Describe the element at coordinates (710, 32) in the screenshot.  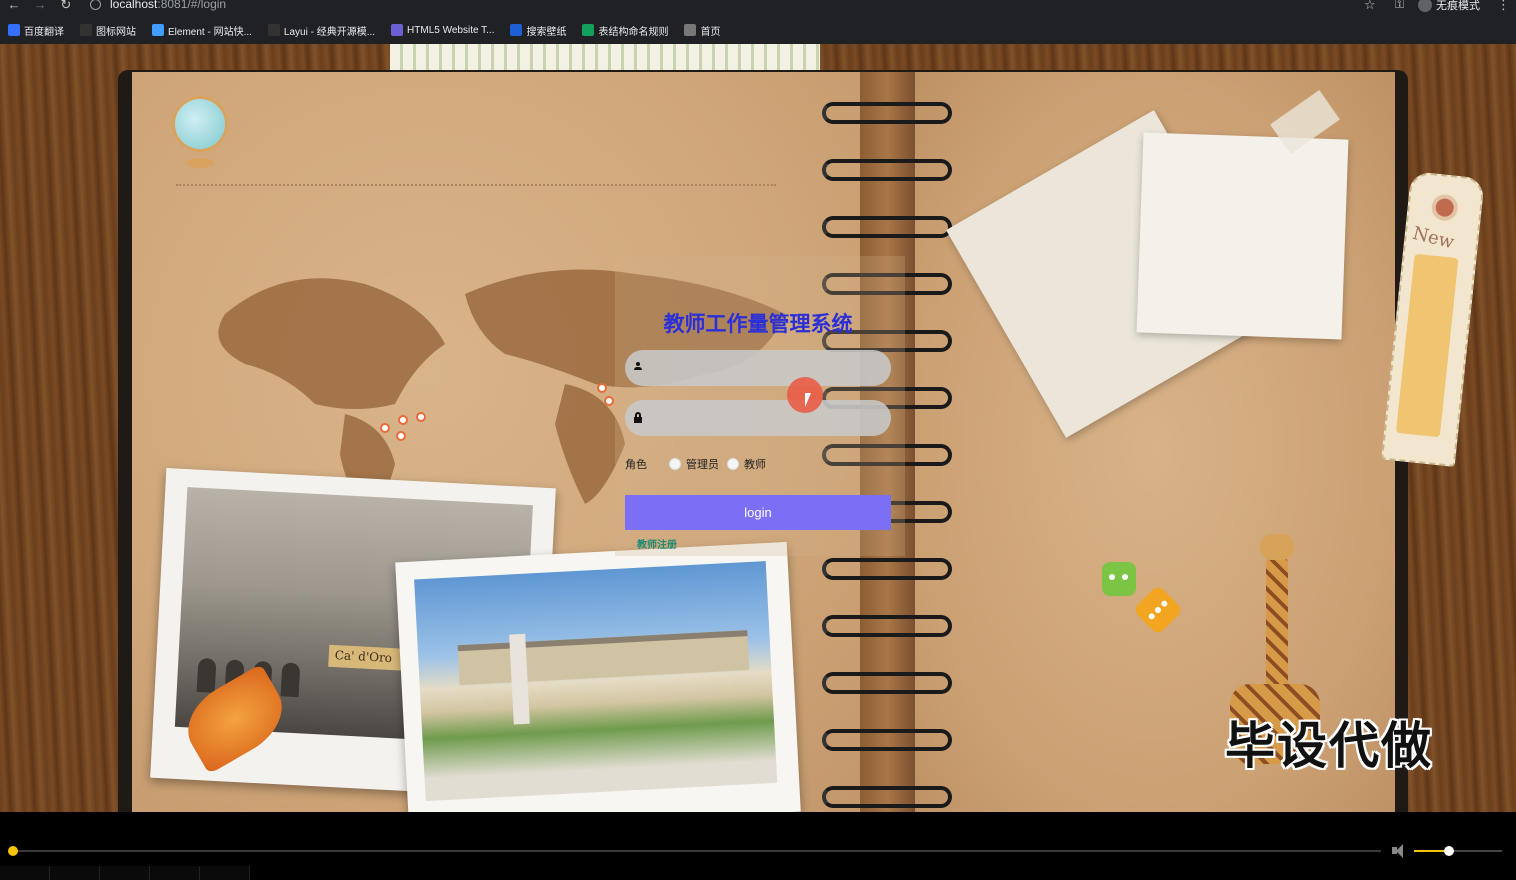
I see `bookmark-label: 首页` at that location.